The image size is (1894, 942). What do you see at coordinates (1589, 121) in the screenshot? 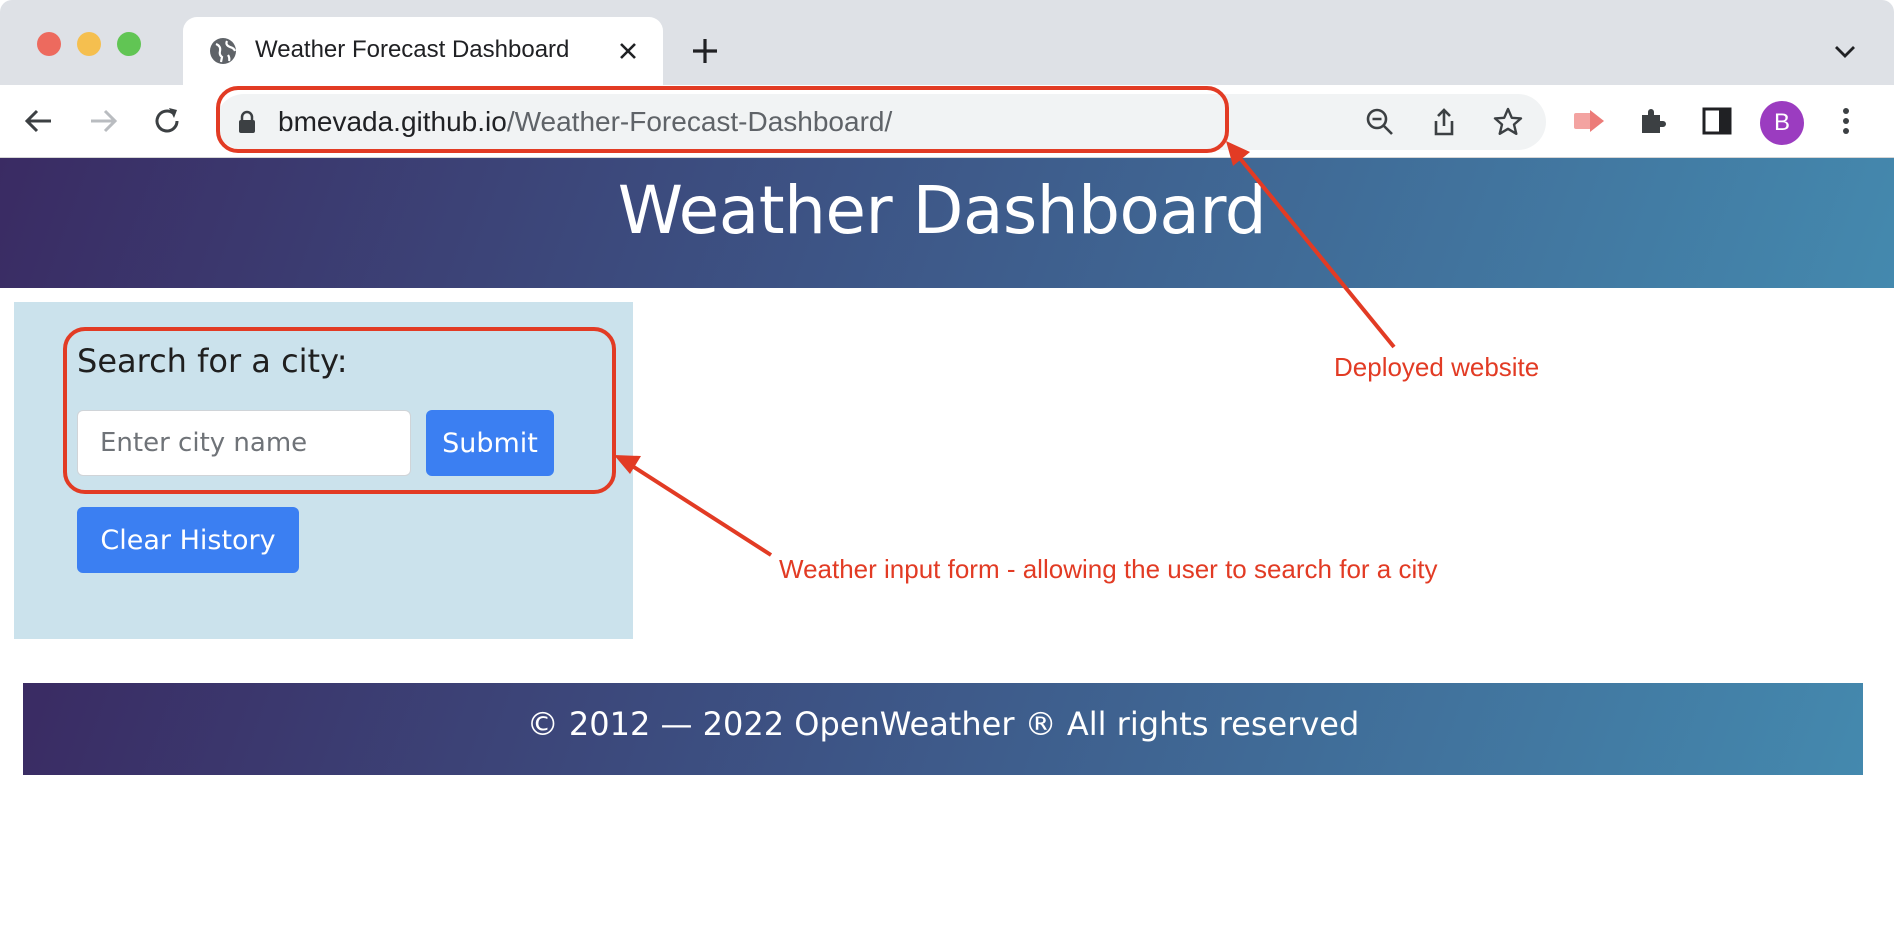
I see `extension-cast-icon` at bounding box center [1589, 121].